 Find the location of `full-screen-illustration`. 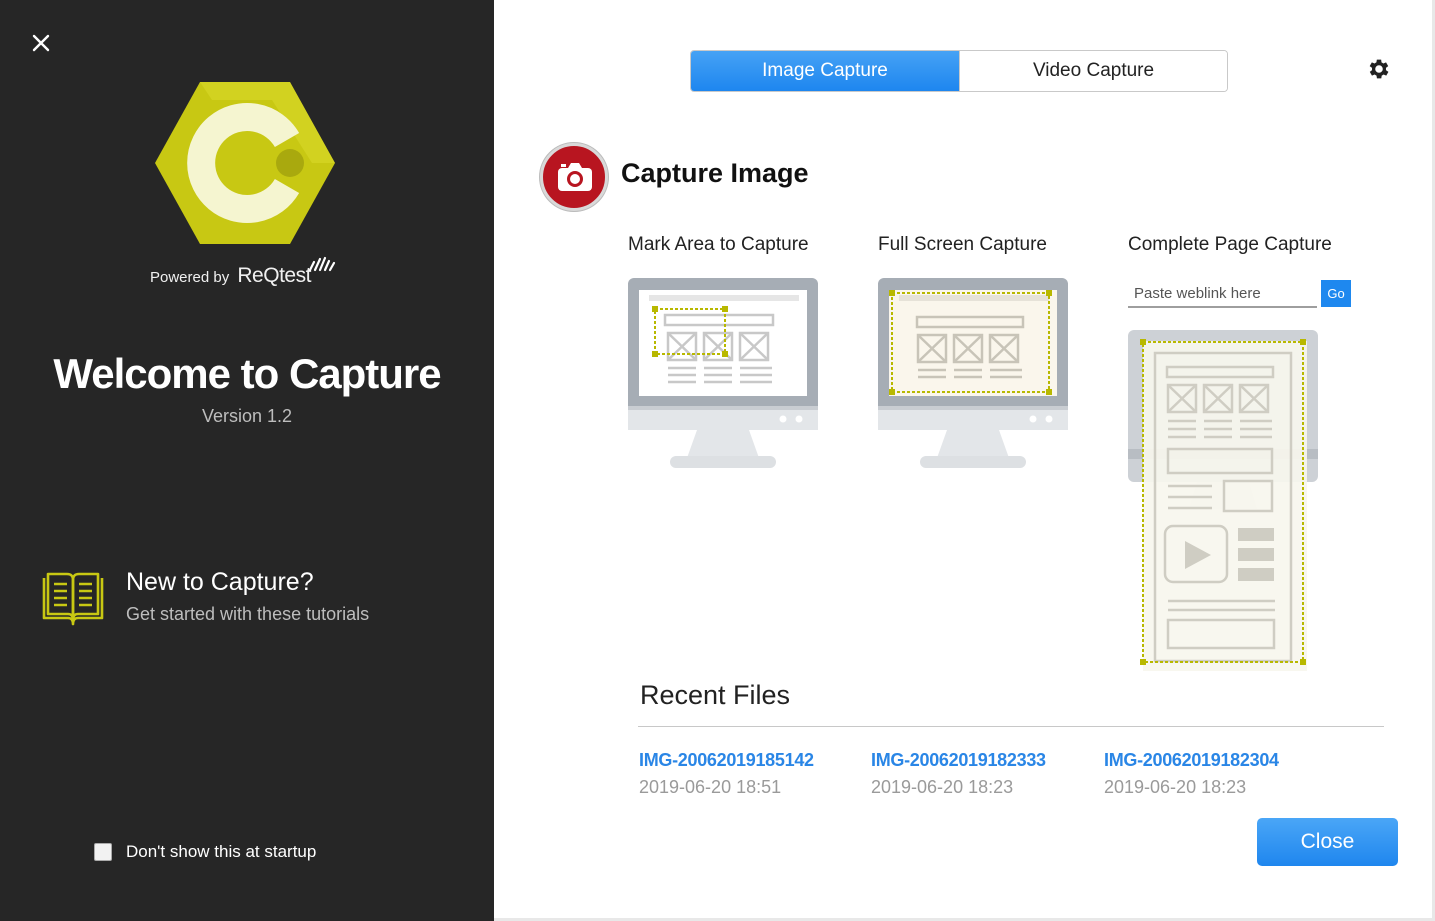

full-screen-illustration is located at coordinates (973, 374).